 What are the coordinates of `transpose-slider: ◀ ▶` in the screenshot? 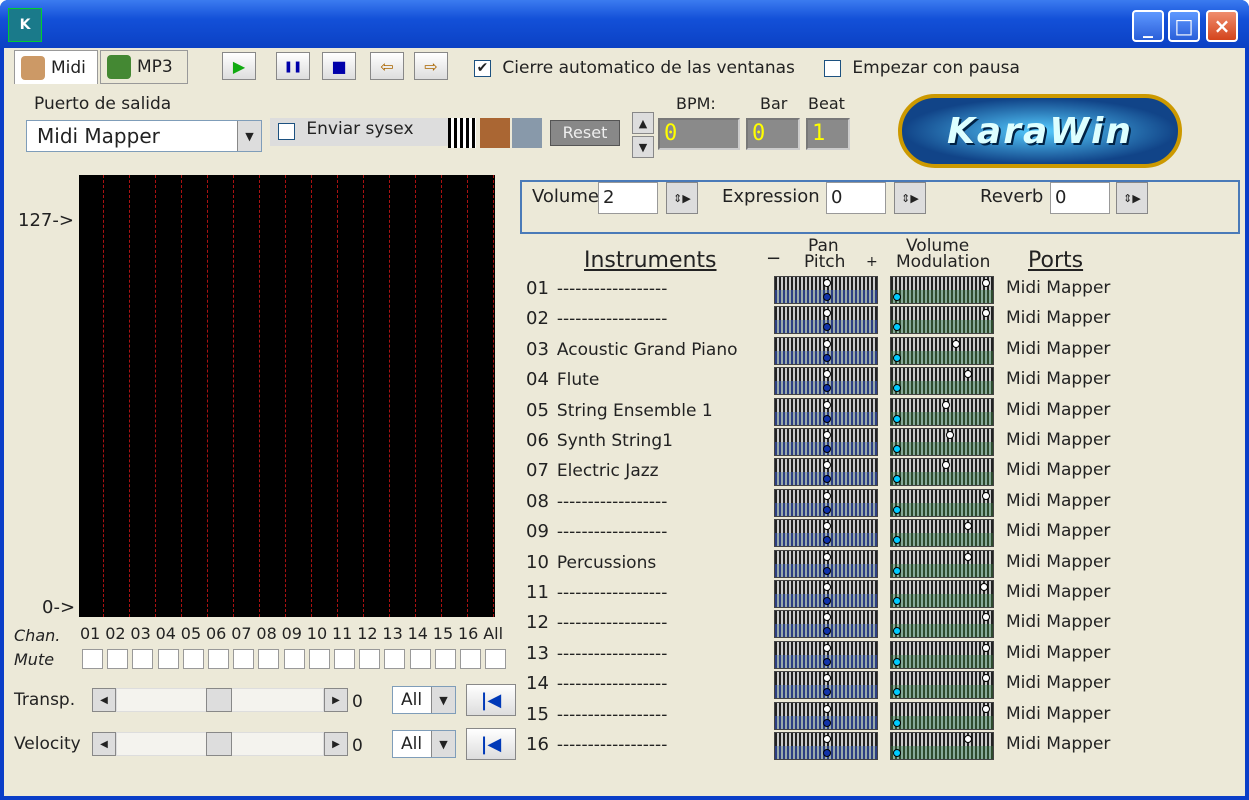 It's located at (220, 700).